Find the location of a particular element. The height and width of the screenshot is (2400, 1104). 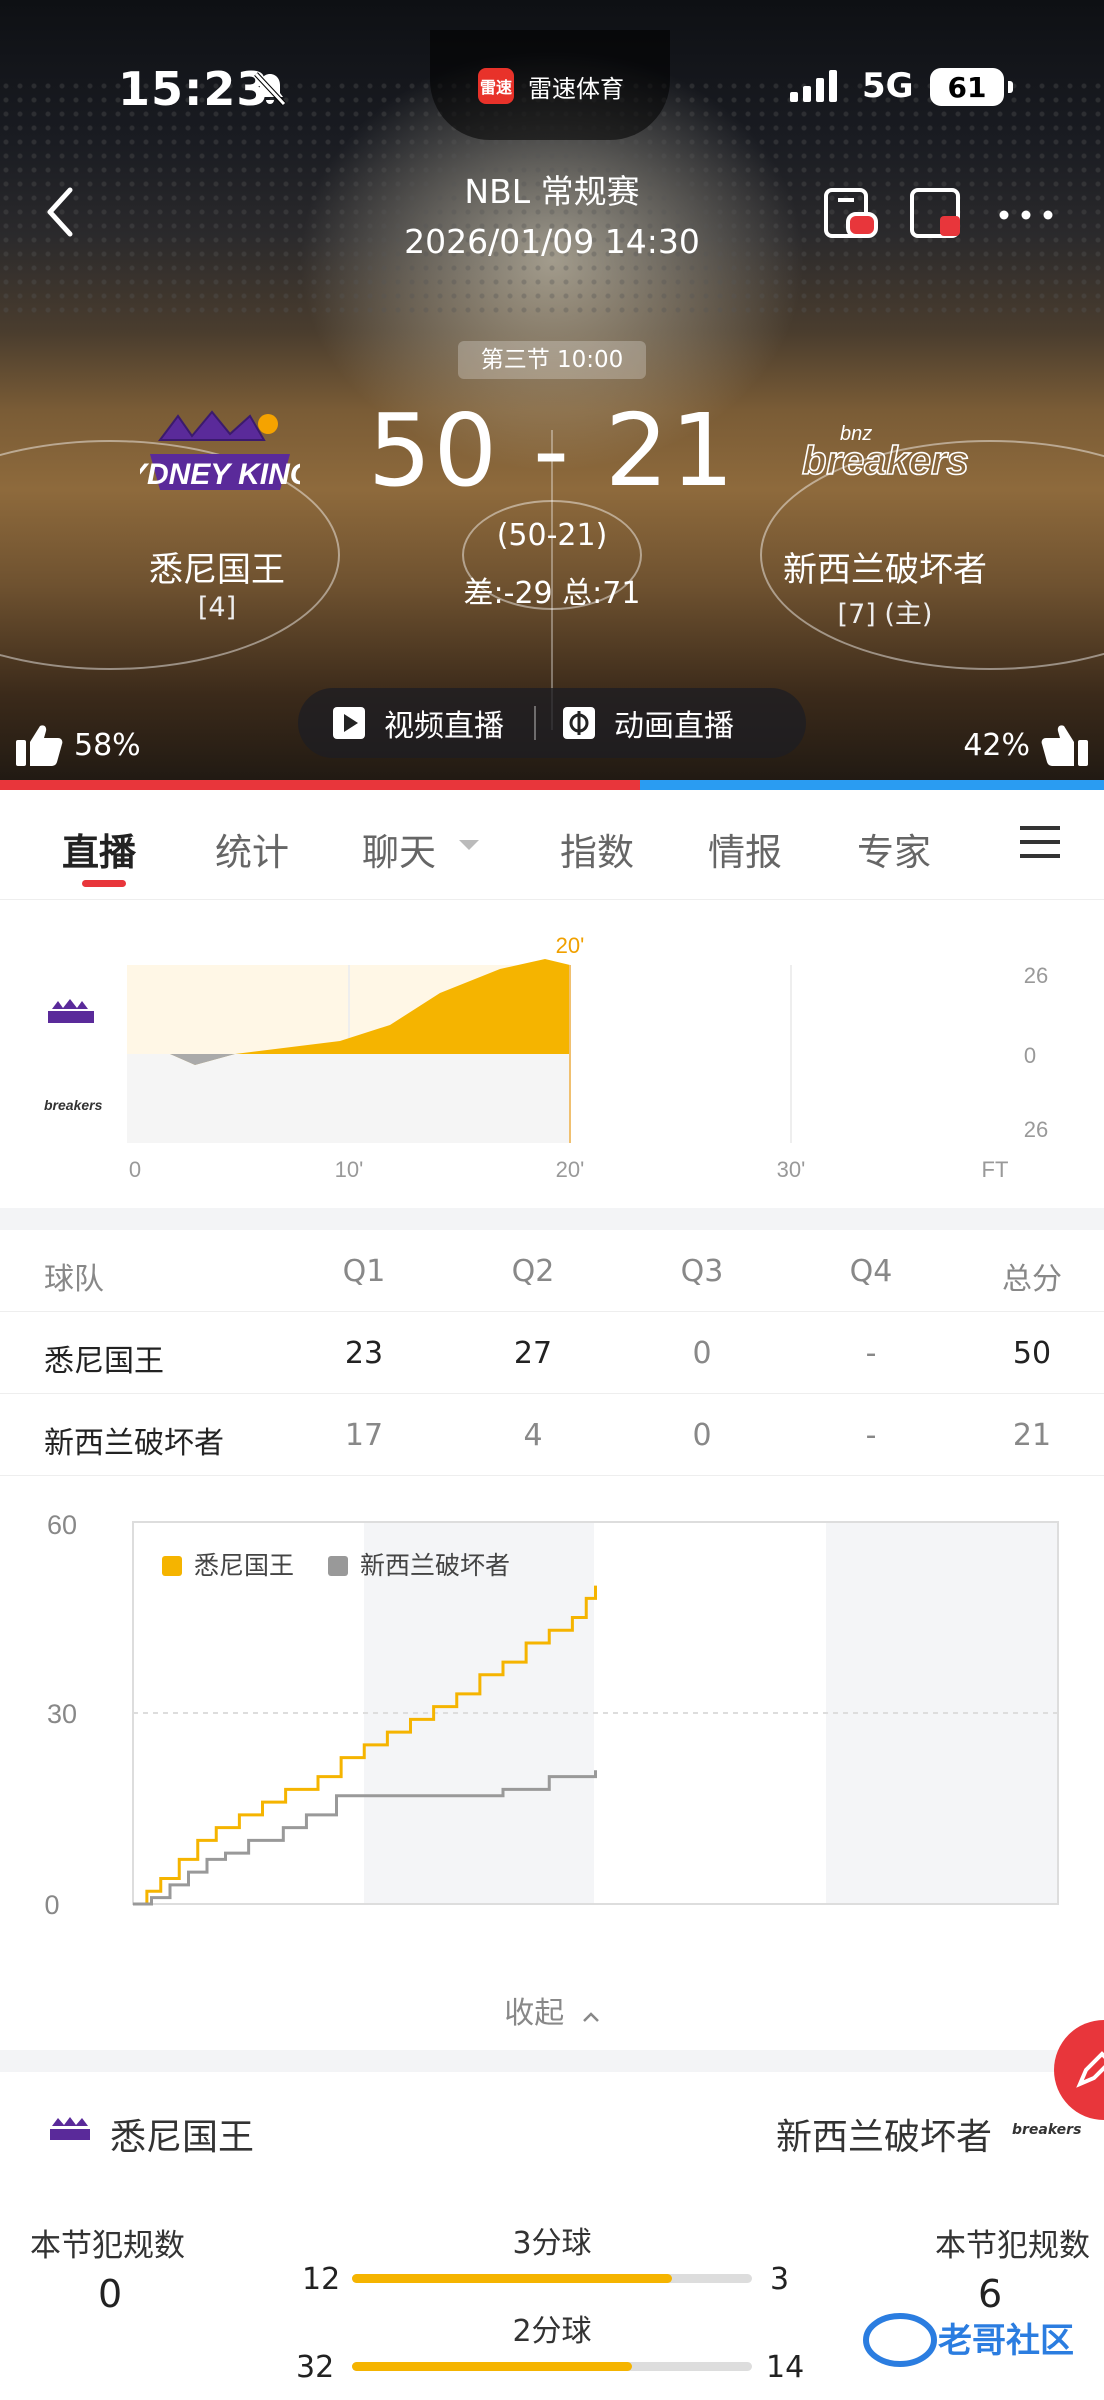

table-row: 悉尼国王 23 27 0 - 50 is located at coordinates (552, 1353).